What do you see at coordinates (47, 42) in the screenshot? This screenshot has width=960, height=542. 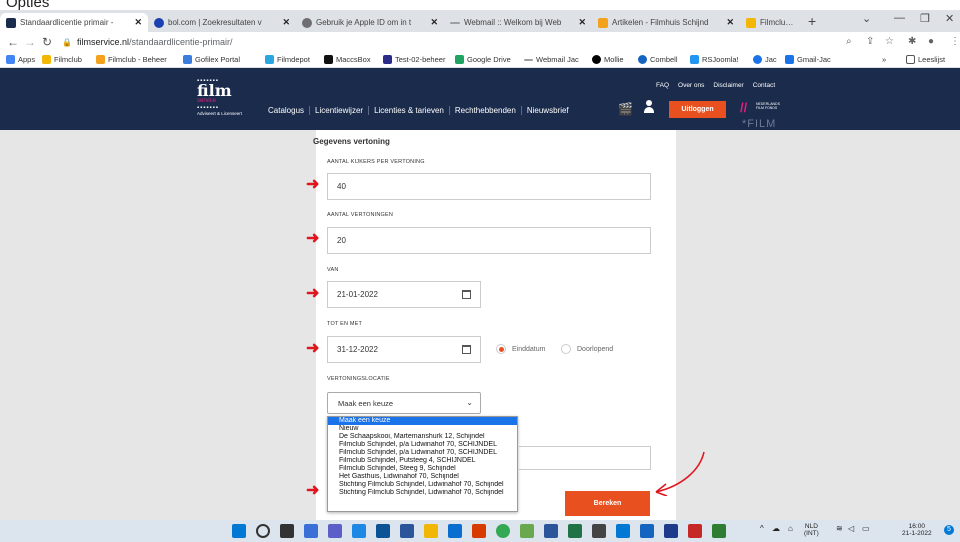 I see `reload-icon: ↻` at bounding box center [47, 42].